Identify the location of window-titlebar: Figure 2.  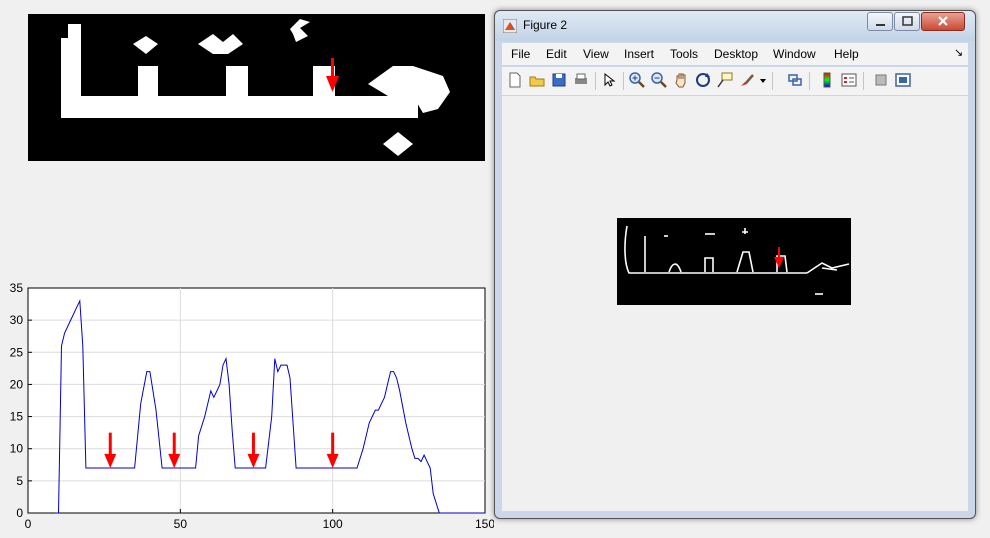
(735, 26).